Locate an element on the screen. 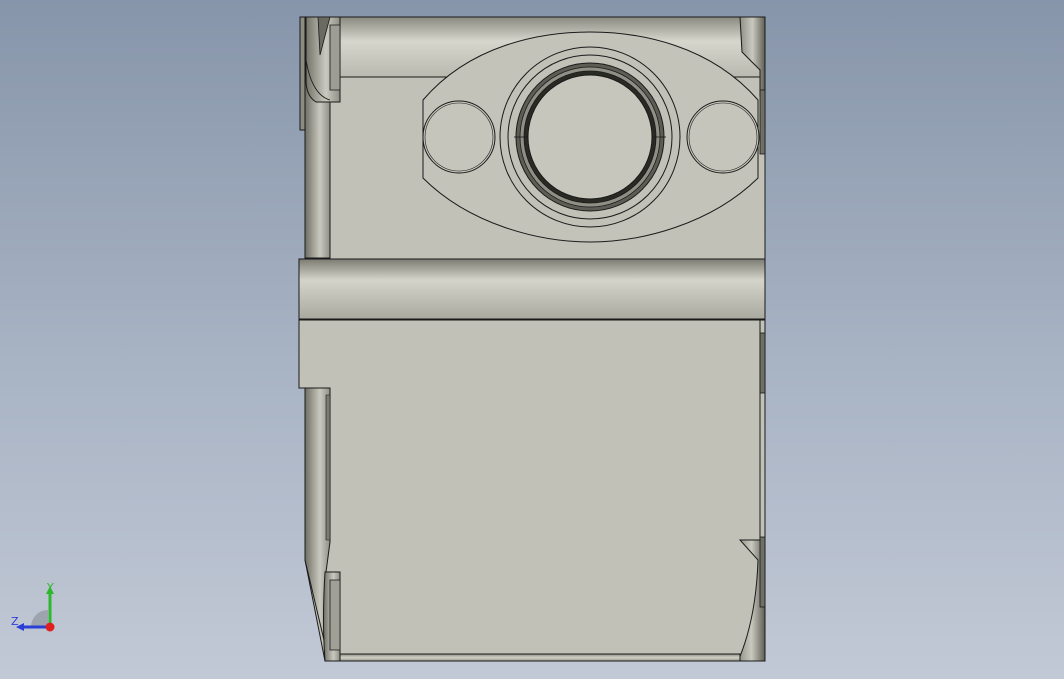 This screenshot has width=1064, height=679. port-inner-face is located at coordinates (590, 137).